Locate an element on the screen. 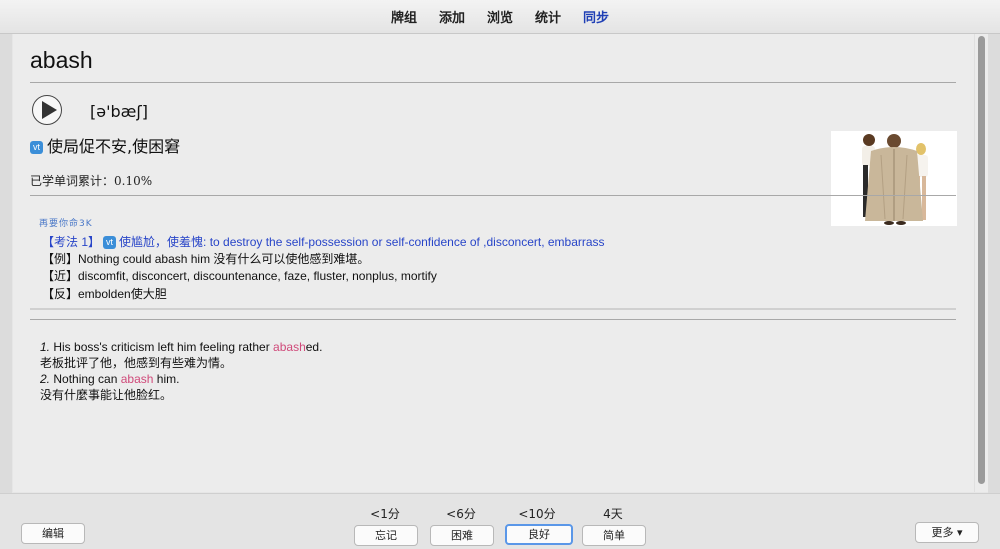  play-audio-button is located at coordinates (47, 110).